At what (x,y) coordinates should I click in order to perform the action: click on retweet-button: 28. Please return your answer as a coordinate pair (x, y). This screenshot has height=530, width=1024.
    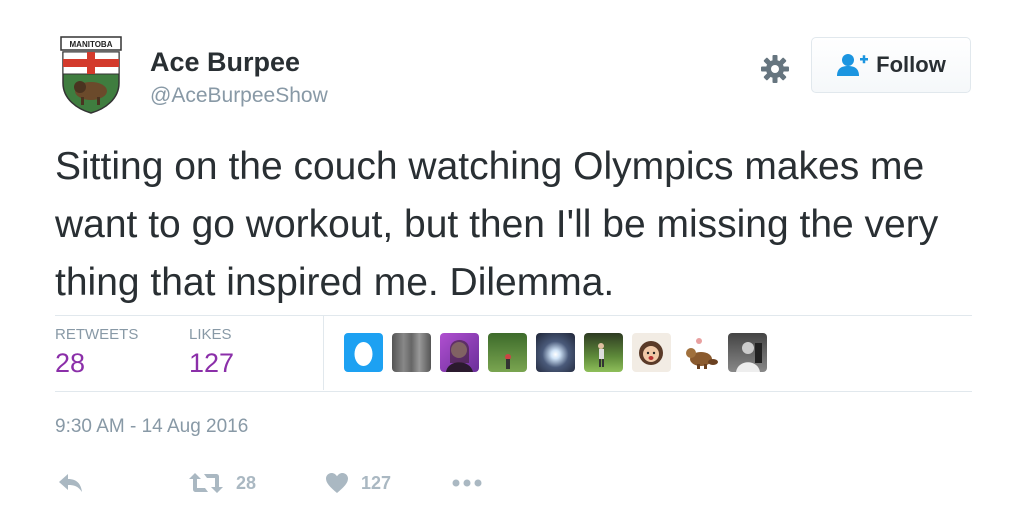
    Looking at the image, I should click on (222, 483).